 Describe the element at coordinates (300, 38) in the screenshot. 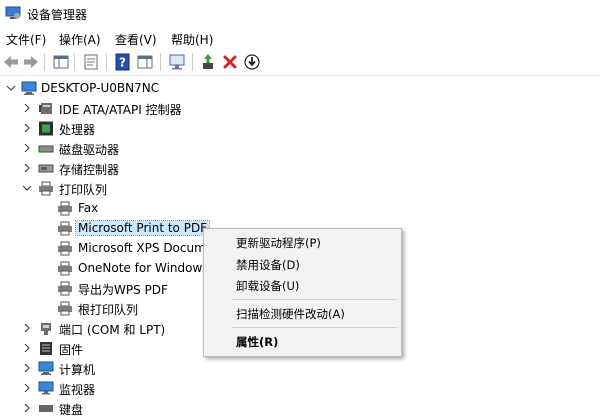

I see `menu-bar: 文件(F) 操作(A) 查看(V) 帮助(H)` at that location.